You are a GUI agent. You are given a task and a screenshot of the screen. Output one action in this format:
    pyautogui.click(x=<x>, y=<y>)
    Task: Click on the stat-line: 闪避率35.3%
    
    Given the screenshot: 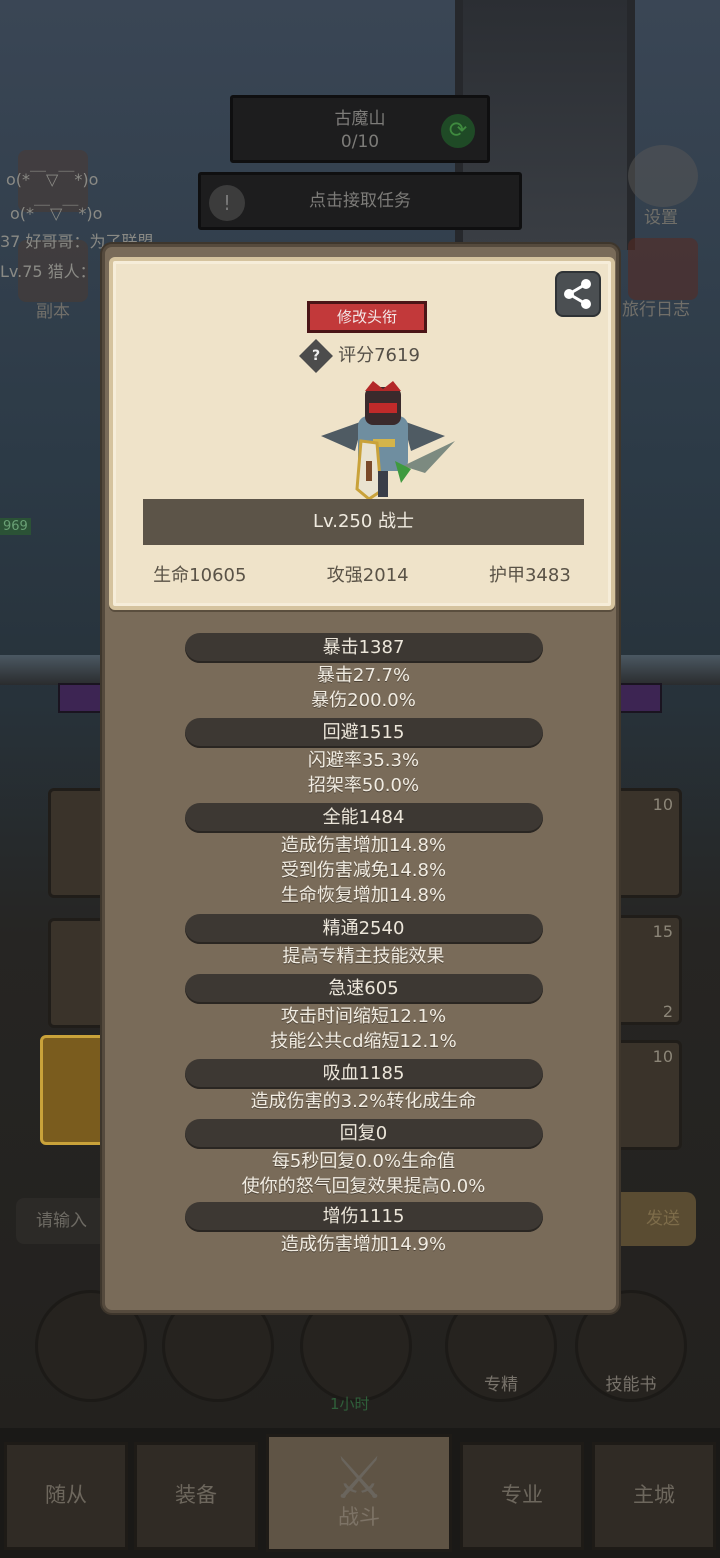 What is the action you would take?
    pyautogui.click(x=363, y=760)
    